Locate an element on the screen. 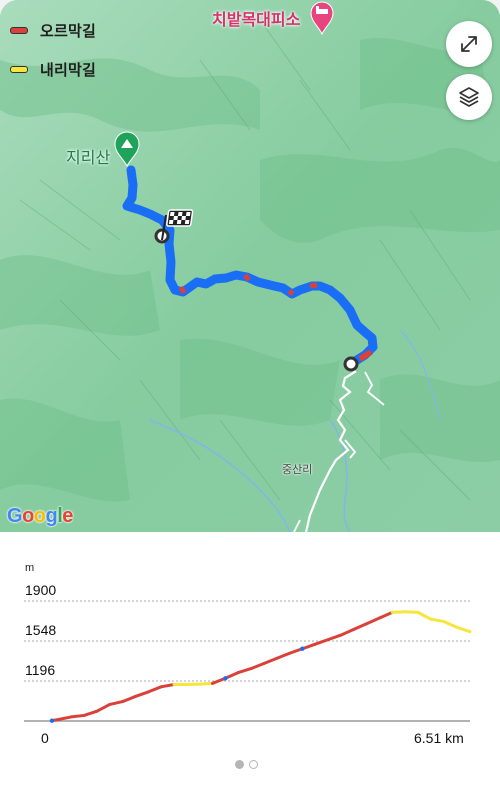 This screenshot has height=804, width=500. google-logo: Google is located at coordinates (40, 516).